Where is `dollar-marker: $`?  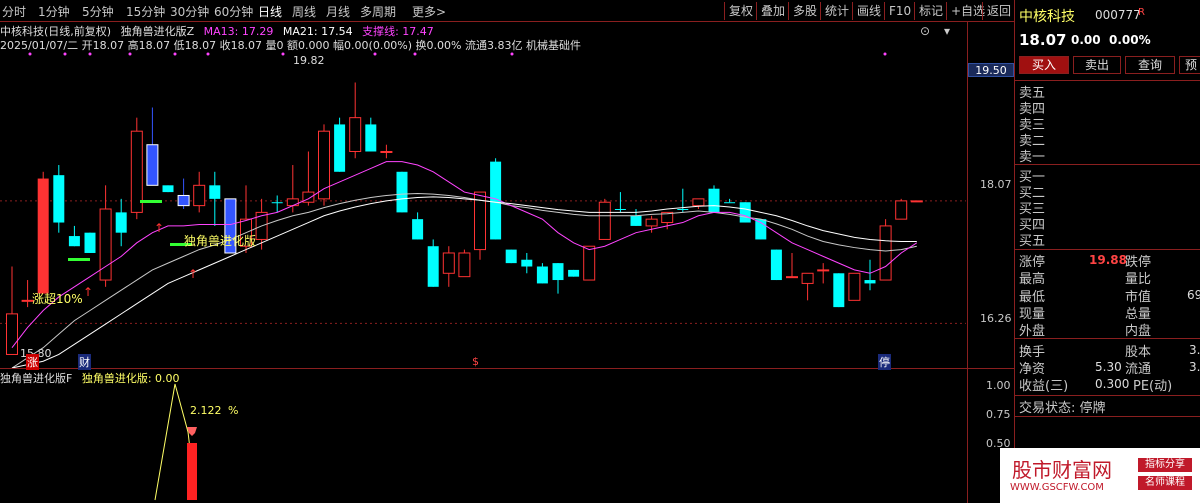
dollar-marker: $ is located at coordinates (475, 361).